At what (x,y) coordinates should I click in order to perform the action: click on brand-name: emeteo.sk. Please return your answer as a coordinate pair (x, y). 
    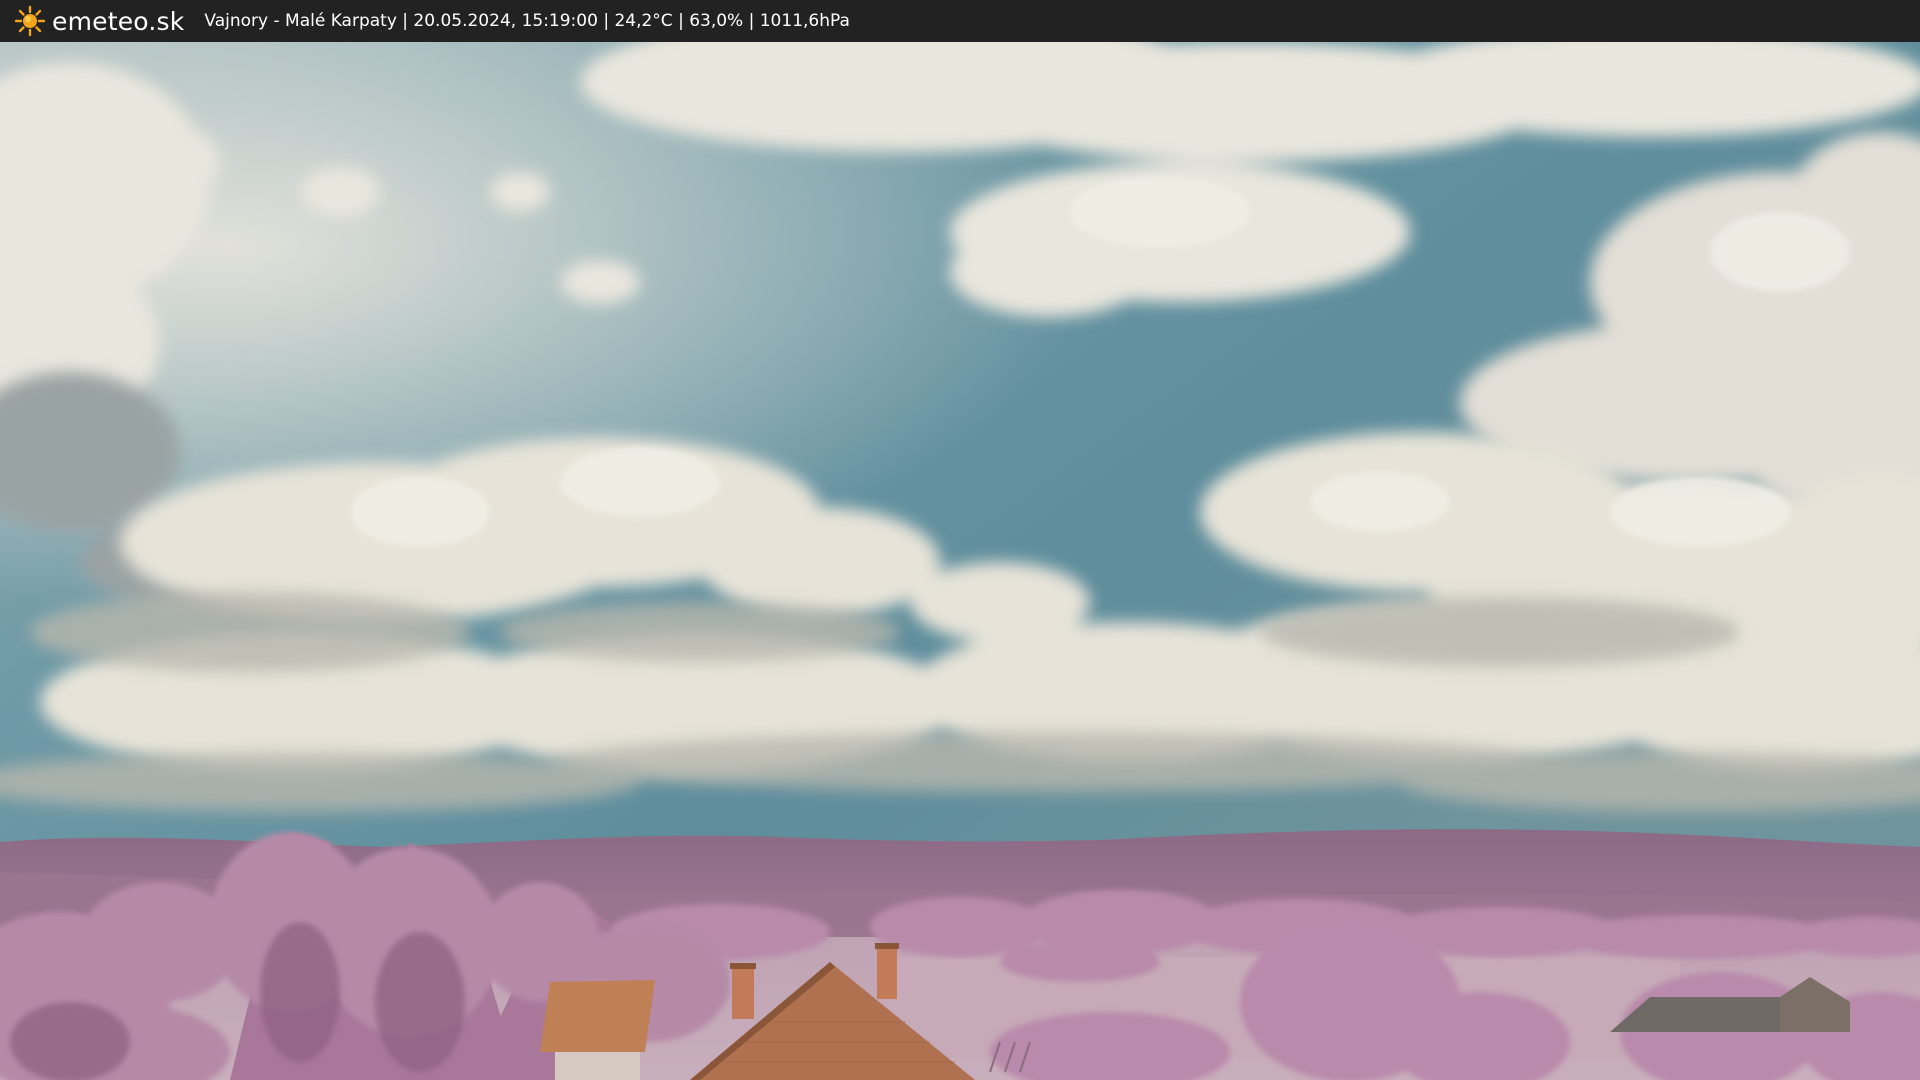
    Looking at the image, I should click on (118, 21).